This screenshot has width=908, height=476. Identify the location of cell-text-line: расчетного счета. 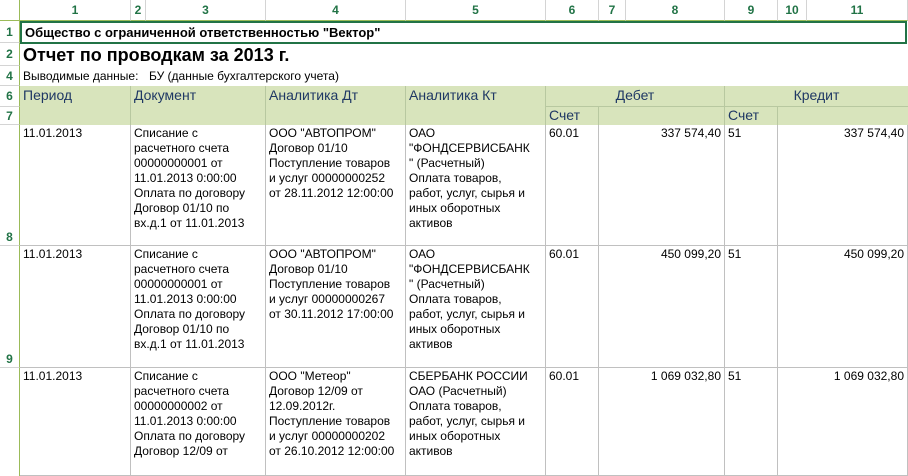
(182, 148).